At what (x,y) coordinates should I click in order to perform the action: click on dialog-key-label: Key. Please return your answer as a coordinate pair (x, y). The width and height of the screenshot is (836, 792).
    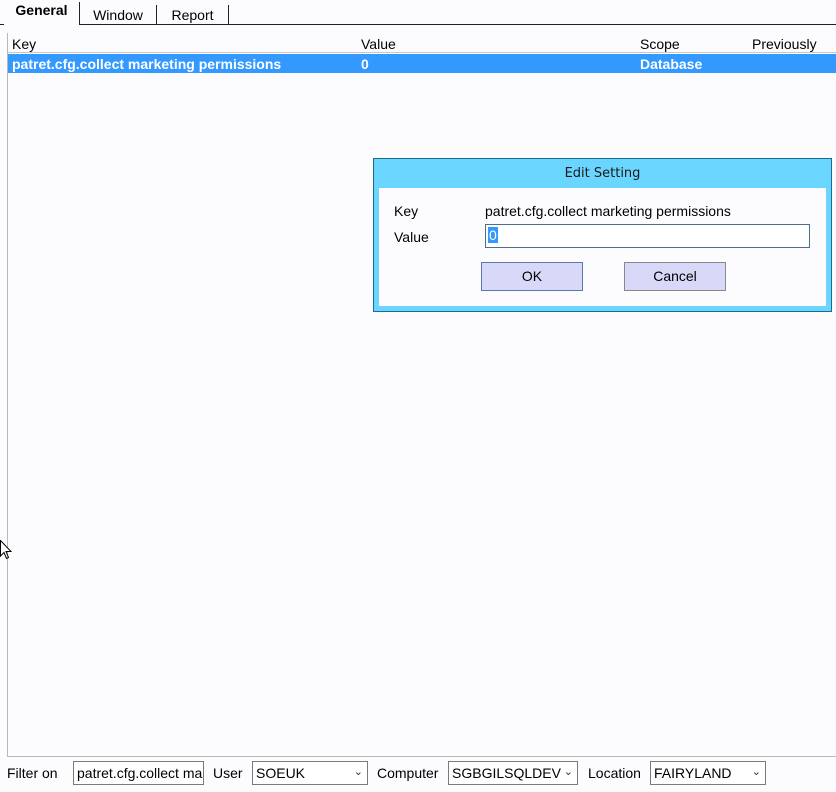
    Looking at the image, I should click on (406, 211).